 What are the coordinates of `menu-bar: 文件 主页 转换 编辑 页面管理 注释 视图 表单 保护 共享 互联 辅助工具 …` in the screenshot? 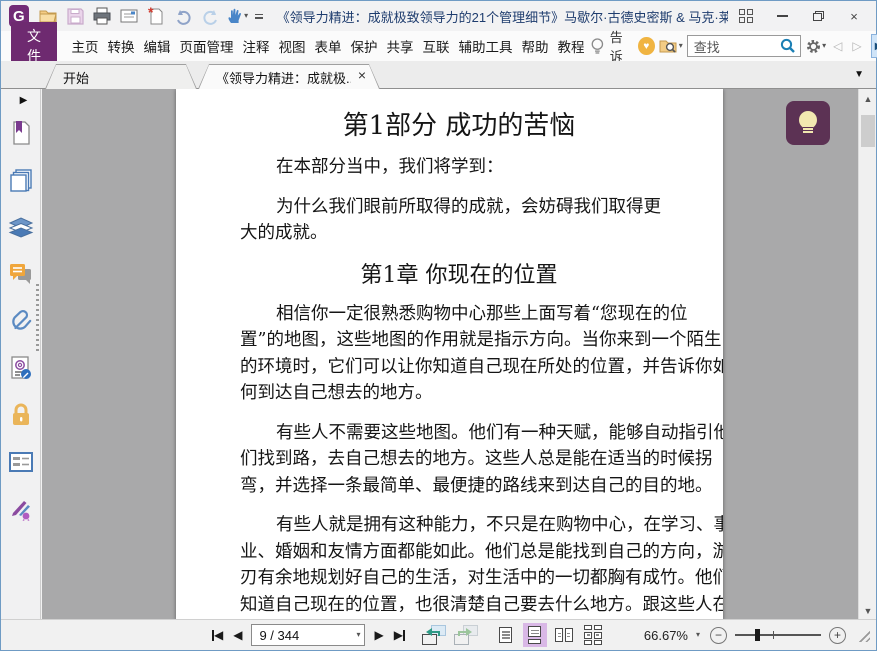 It's located at (439, 46).